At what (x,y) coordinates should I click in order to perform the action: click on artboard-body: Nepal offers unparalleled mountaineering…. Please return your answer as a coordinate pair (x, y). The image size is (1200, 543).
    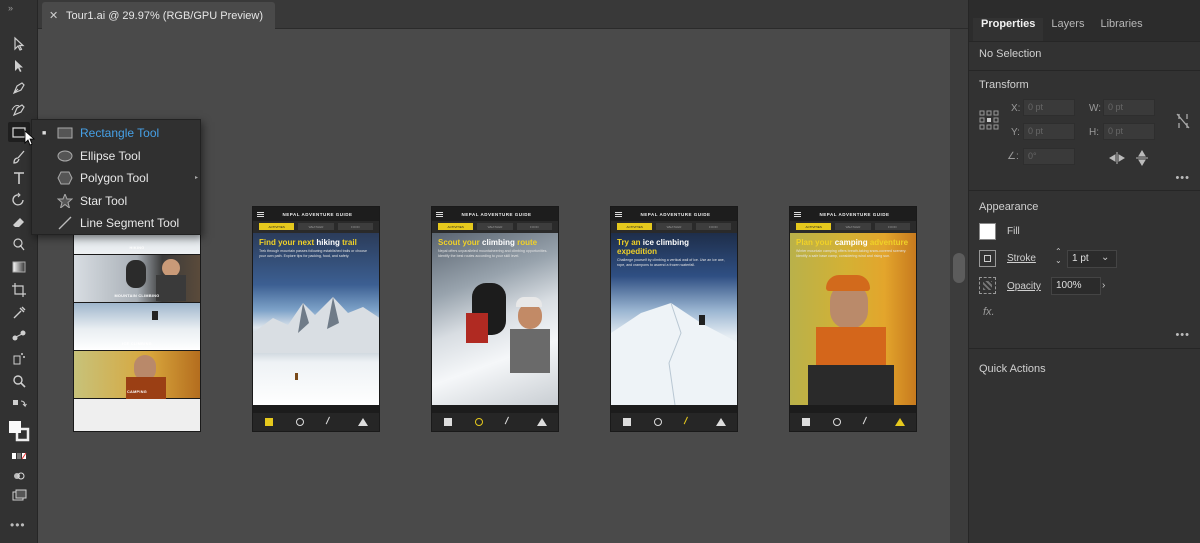
    Looking at the image, I should click on (493, 253).